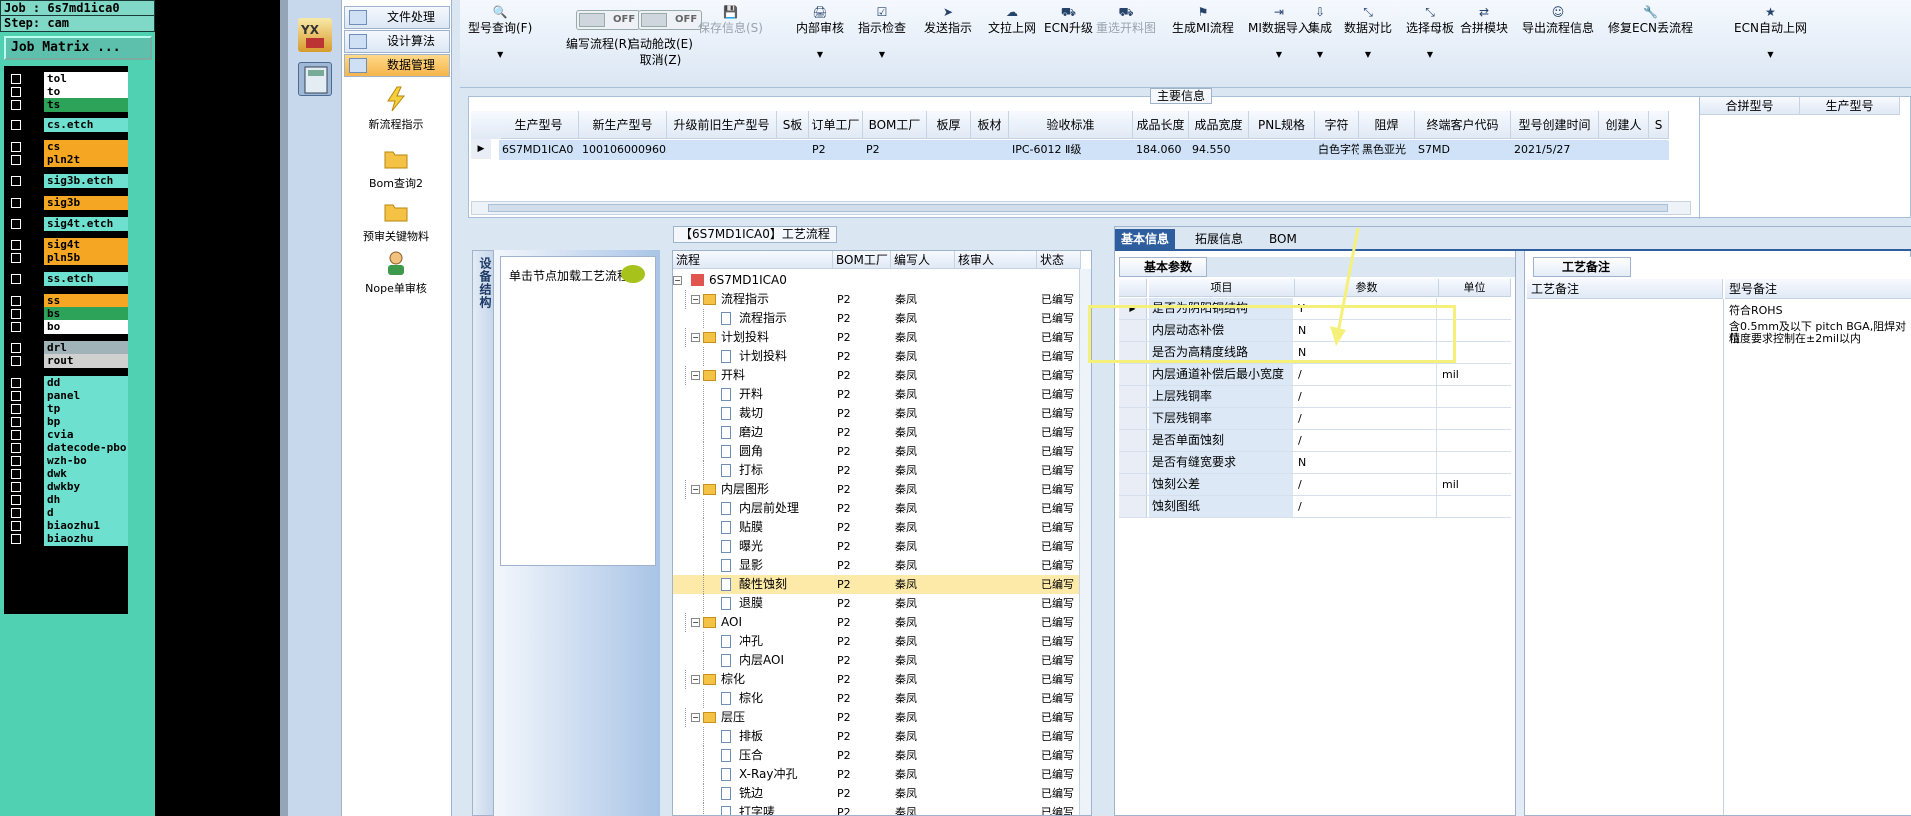  I want to click on layer-row: panel, so click(68, 396).